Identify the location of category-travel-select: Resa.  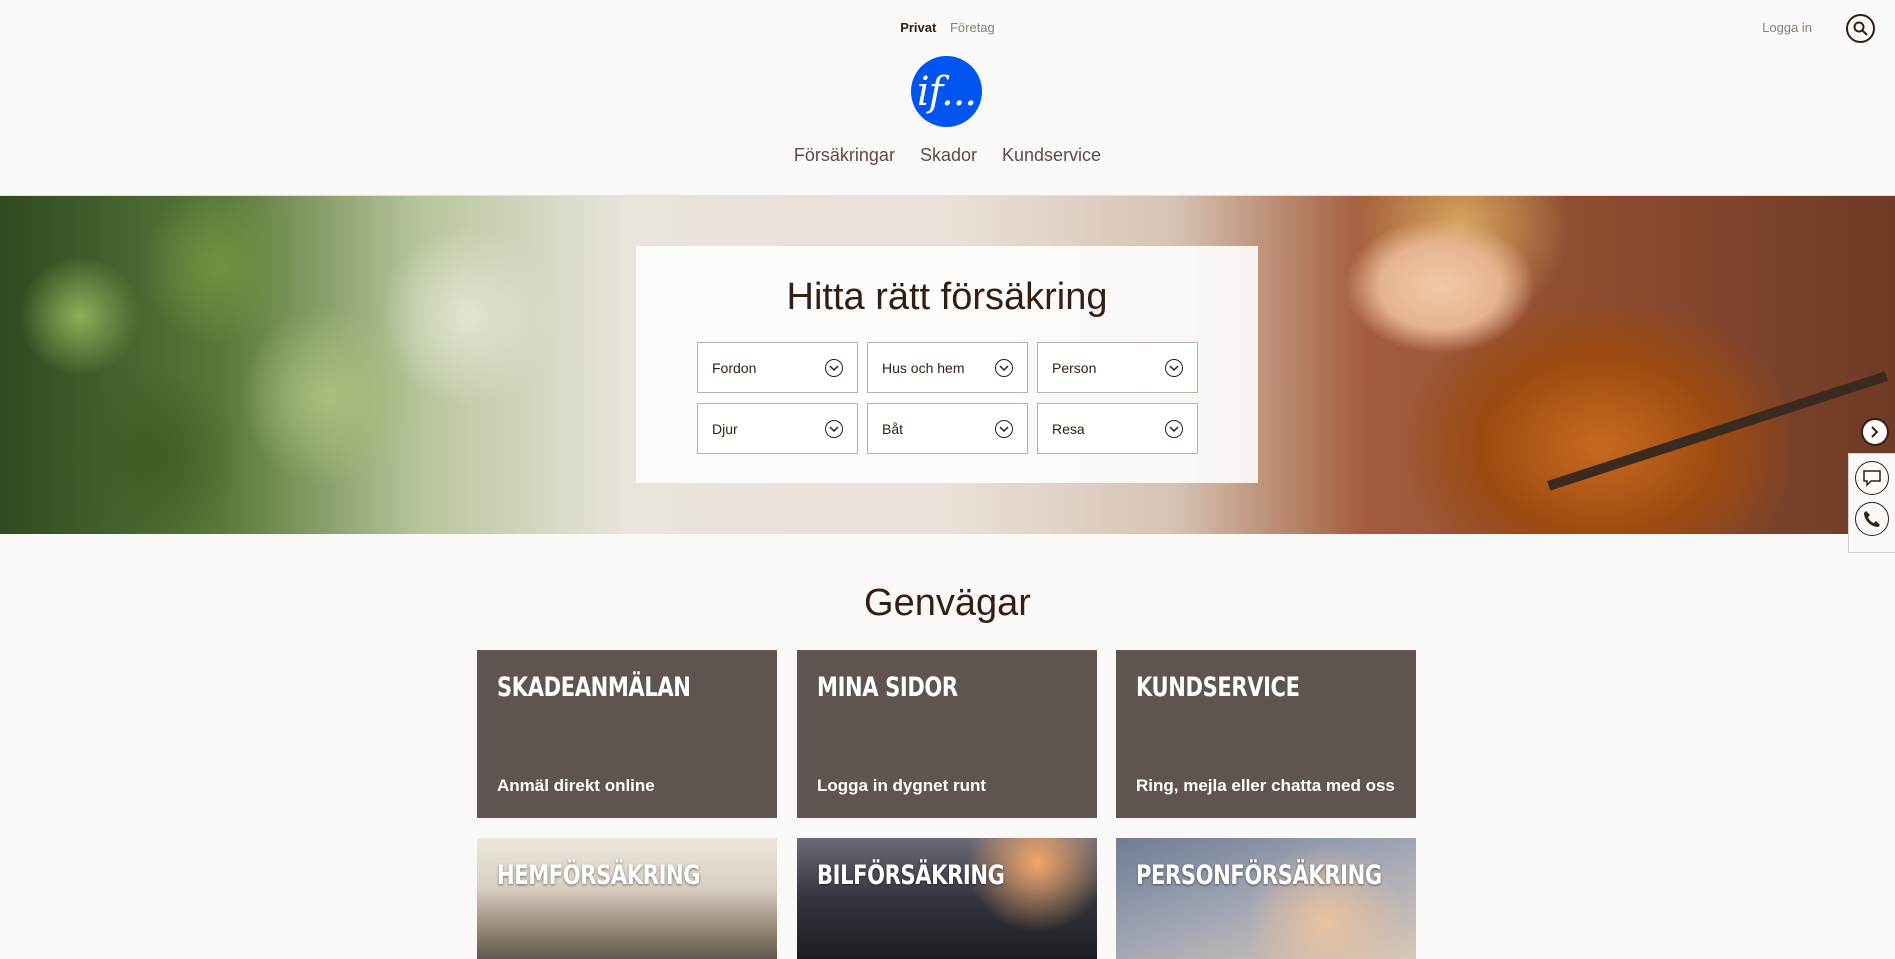
(1117, 428).